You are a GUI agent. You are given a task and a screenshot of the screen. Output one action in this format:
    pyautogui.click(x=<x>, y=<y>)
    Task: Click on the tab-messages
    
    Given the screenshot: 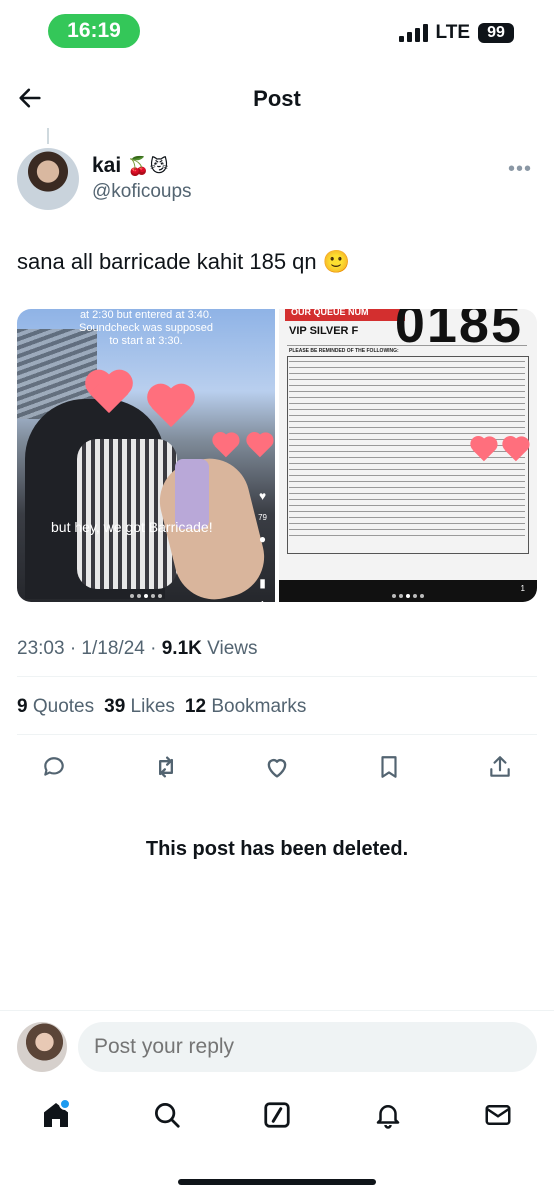 What is the action you would take?
    pyautogui.click(x=498, y=1115)
    